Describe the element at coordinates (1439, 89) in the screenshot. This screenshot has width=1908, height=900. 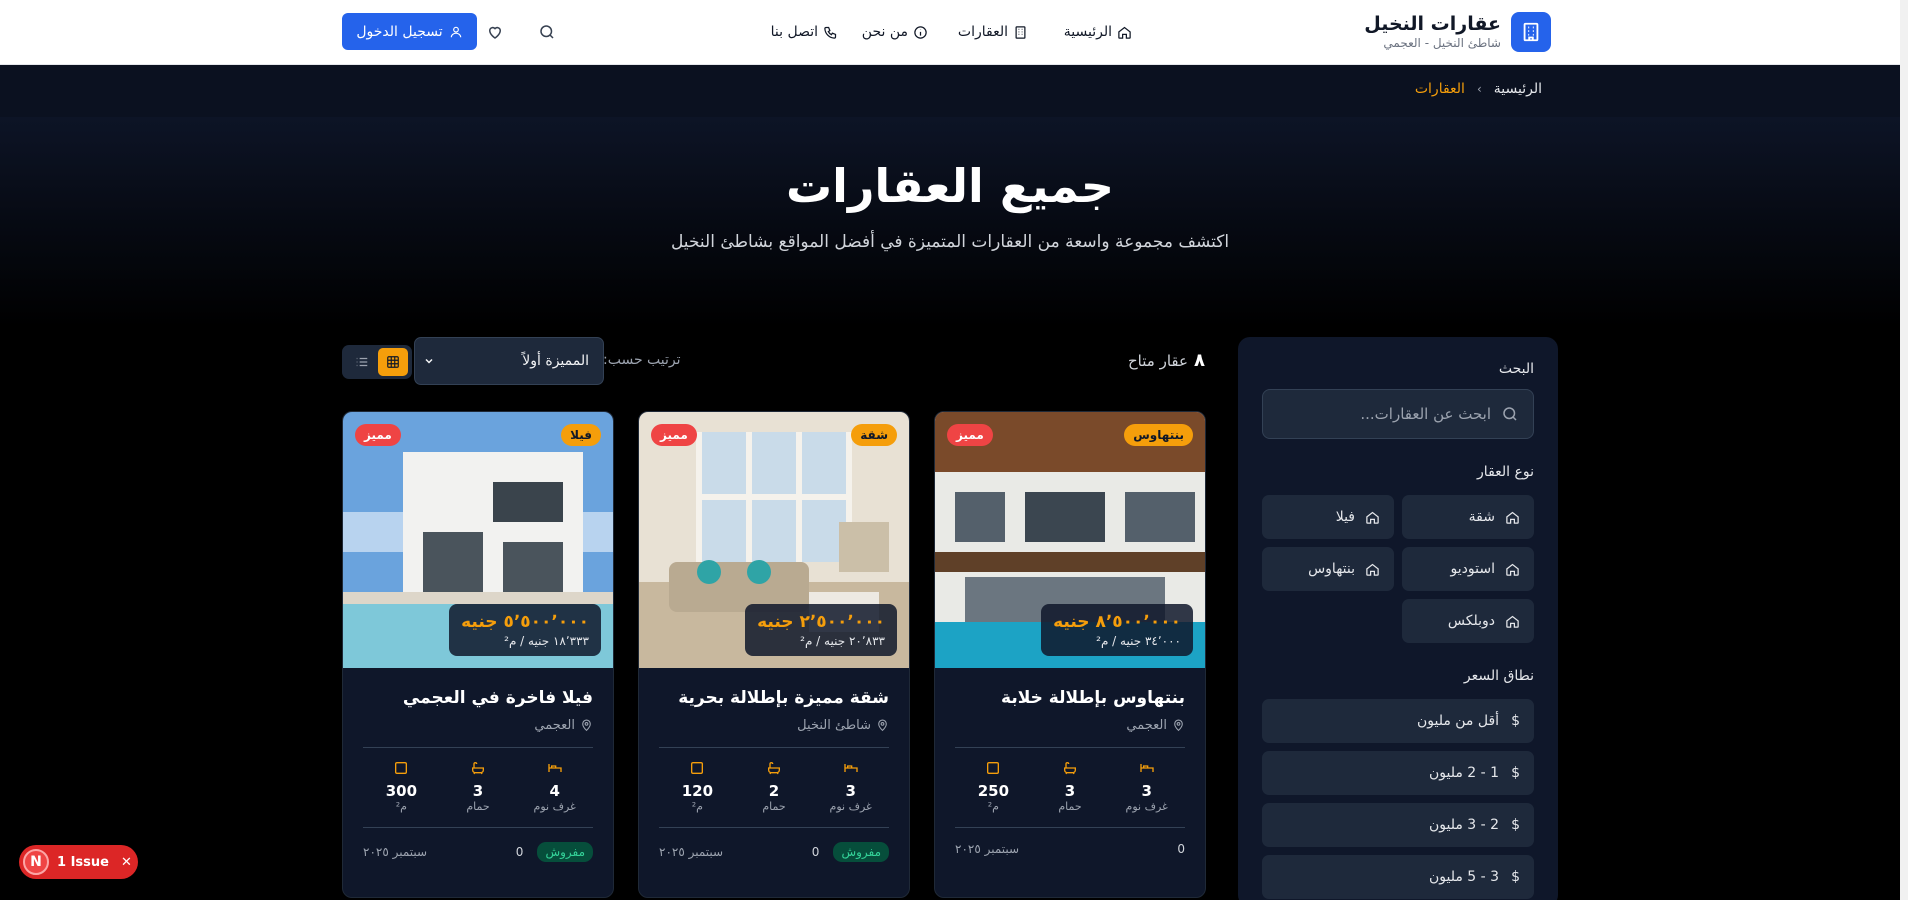
I see `breadcrumb-current: العقارات` at that location.